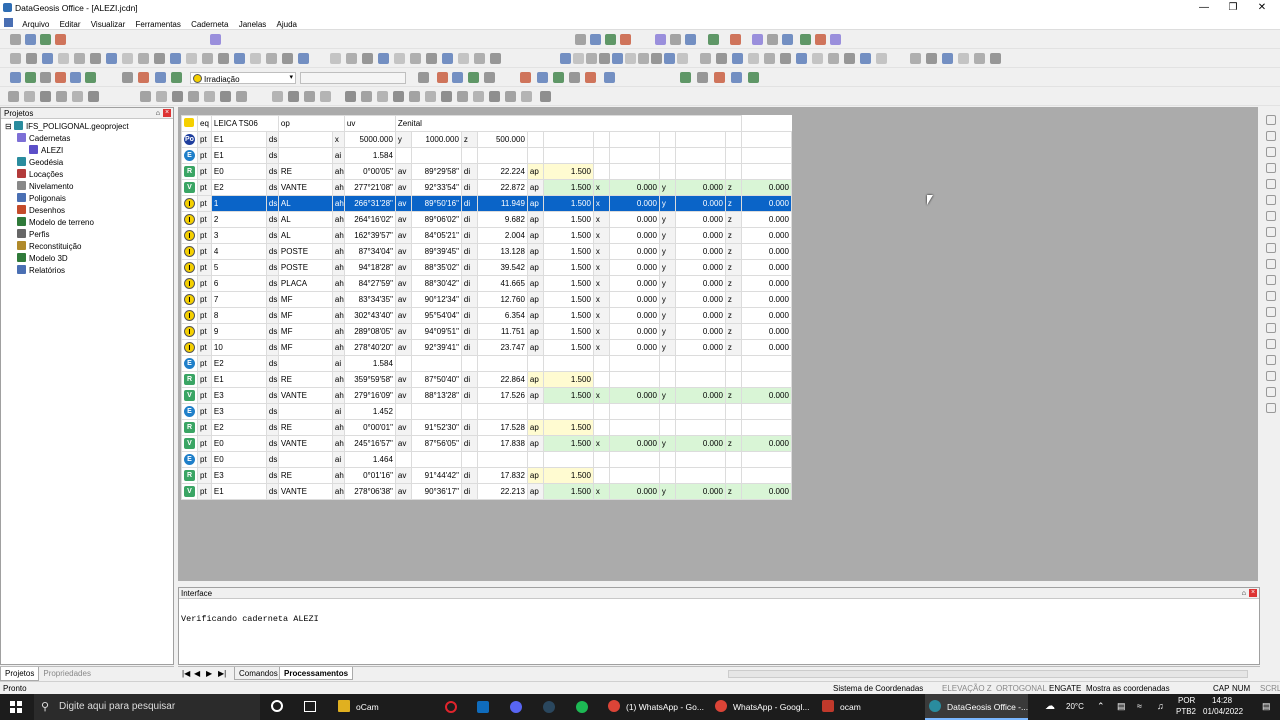  Describe the element at coordinates (502, 219) in the screenshot. I see `table-cell: 9.682` at that location.